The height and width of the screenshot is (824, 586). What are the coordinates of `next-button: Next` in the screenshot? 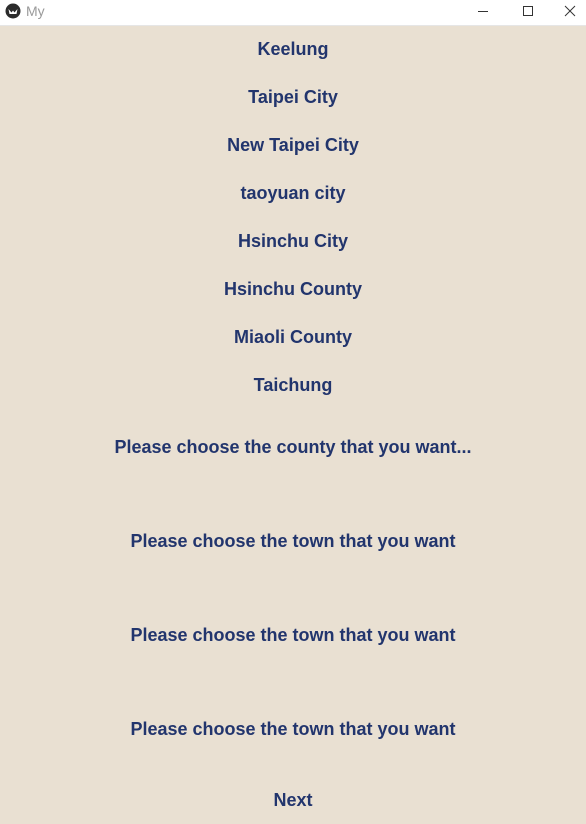 It's located at (293, 800).